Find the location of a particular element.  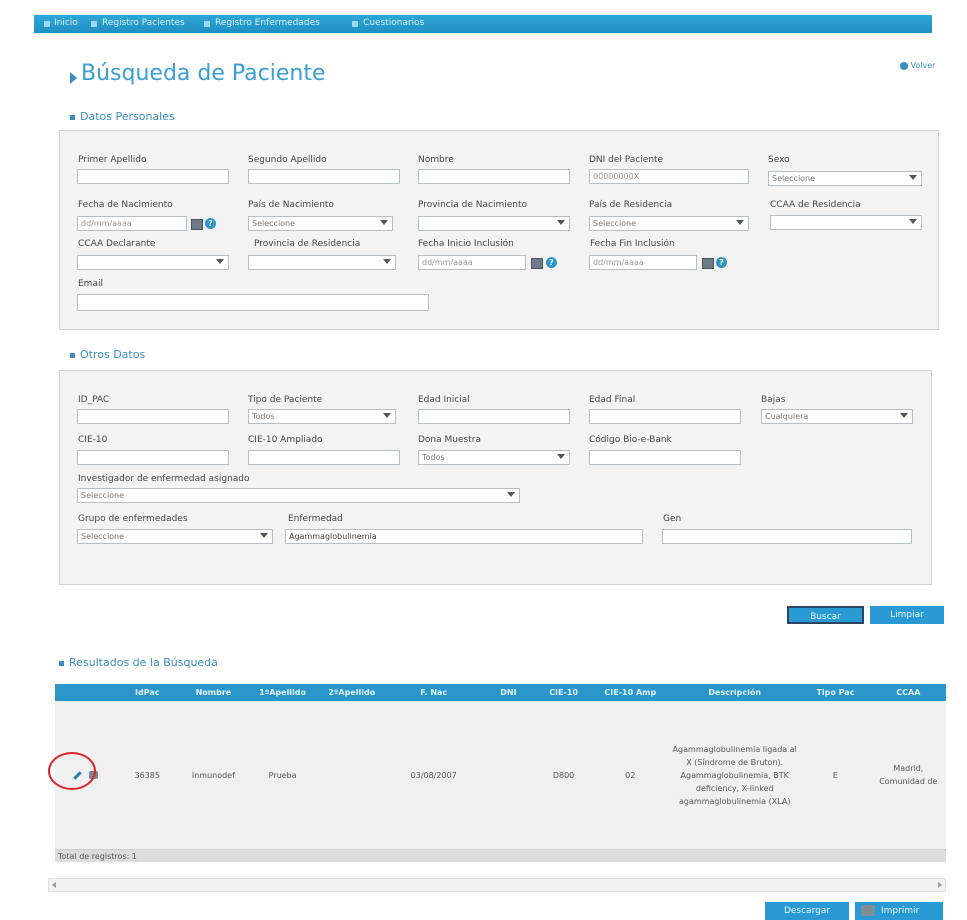

label-email: Email is located at coordinates (90, 284).